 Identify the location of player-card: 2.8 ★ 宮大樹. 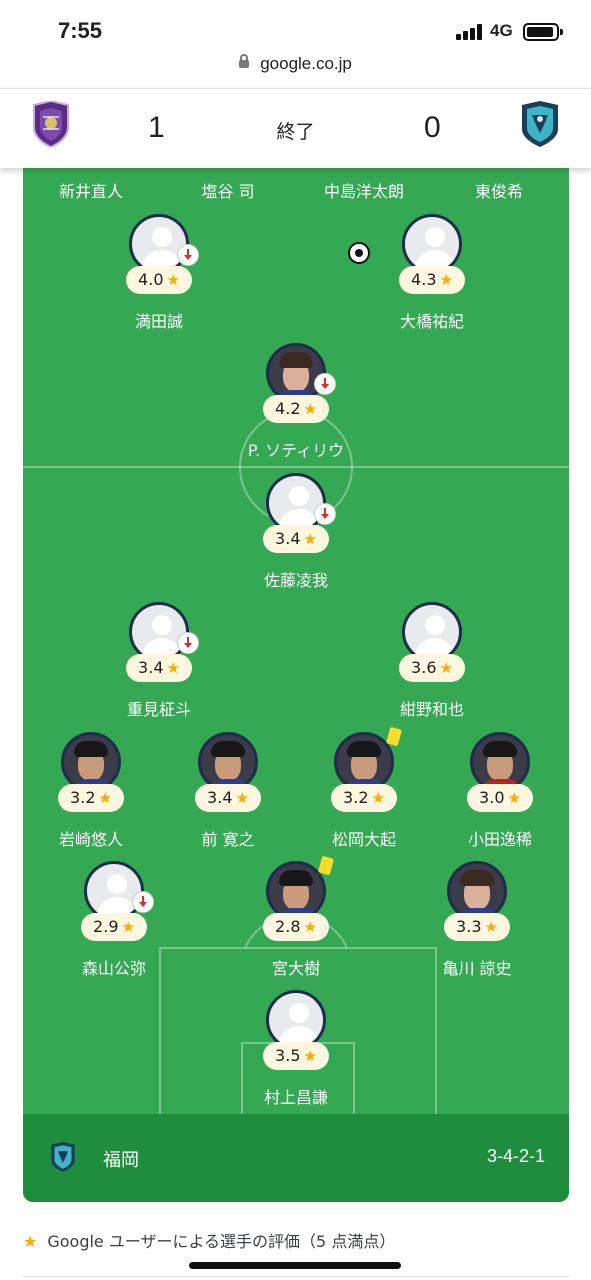
(296, 923).